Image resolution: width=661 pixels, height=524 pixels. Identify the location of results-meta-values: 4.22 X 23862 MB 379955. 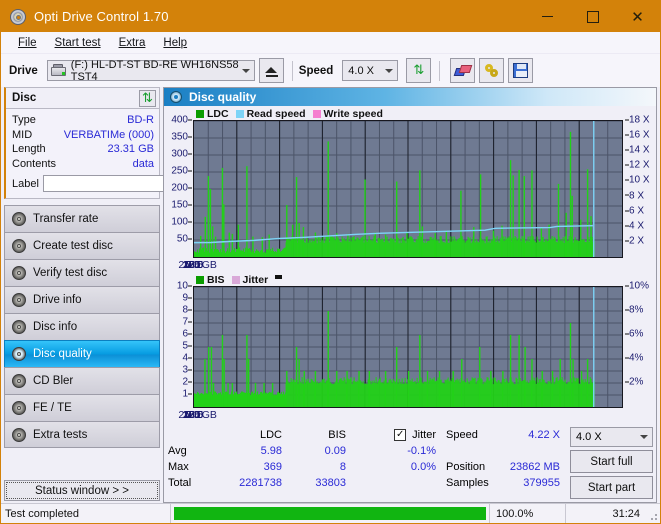
(527, 463).